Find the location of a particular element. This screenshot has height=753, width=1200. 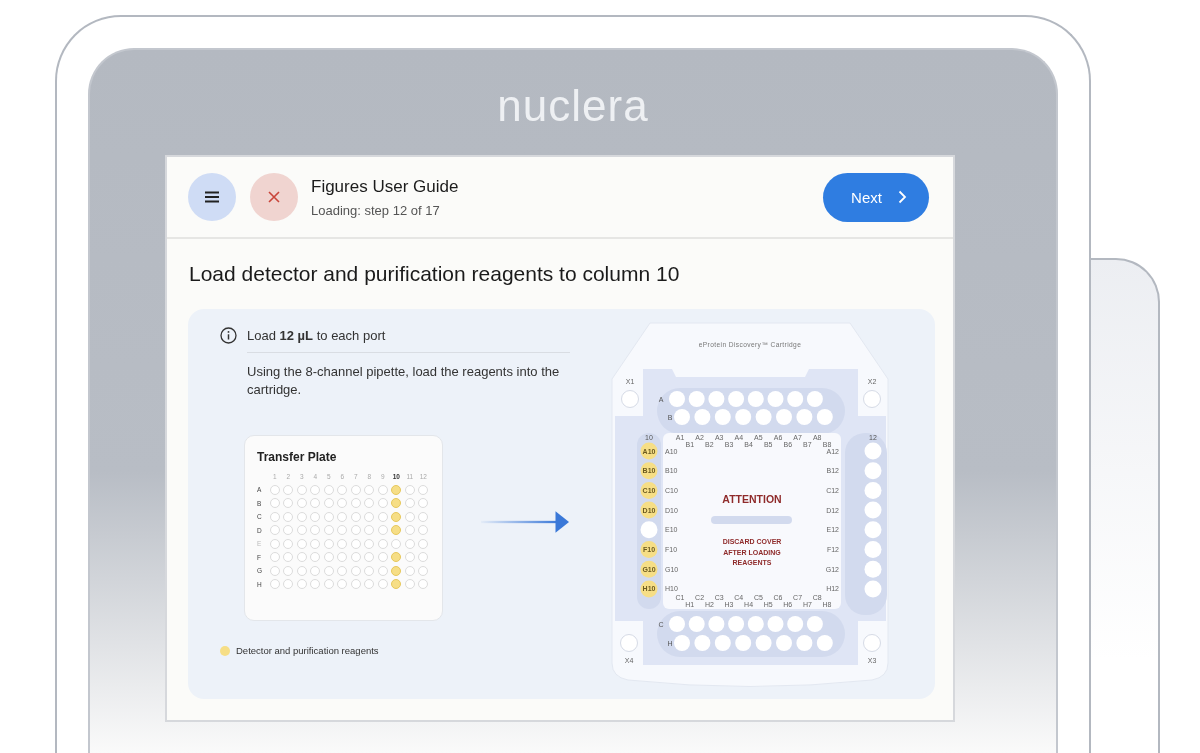

instruction-text: Using the 8-channel pipette, load the reagents into the cartridge. is located at coordinates (404, 381).